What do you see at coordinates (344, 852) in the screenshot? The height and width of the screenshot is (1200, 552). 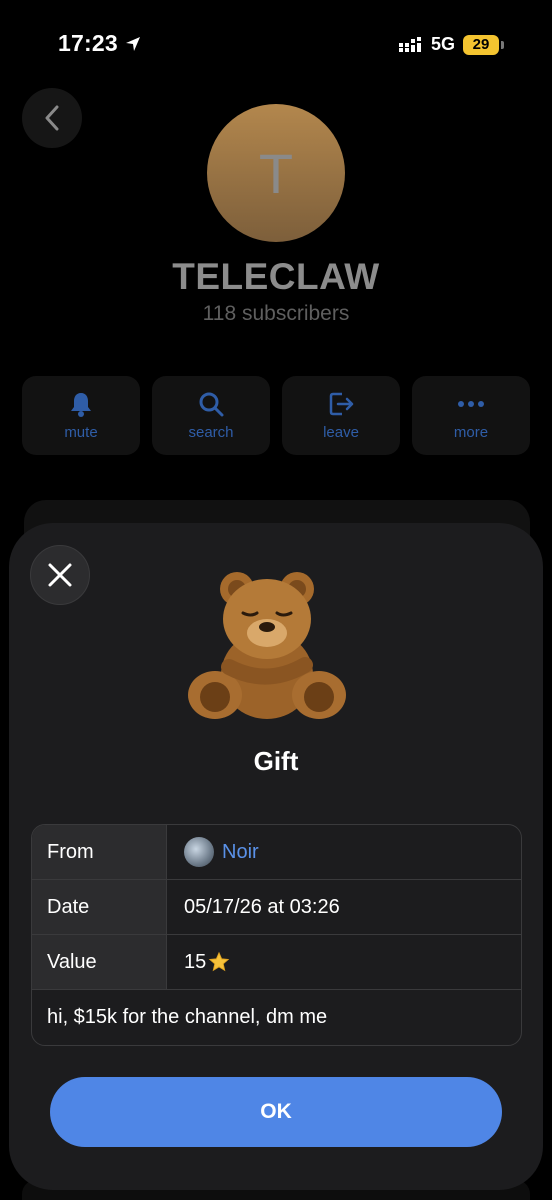 I see `from-value: Noir` at bounding box center [344, 852].